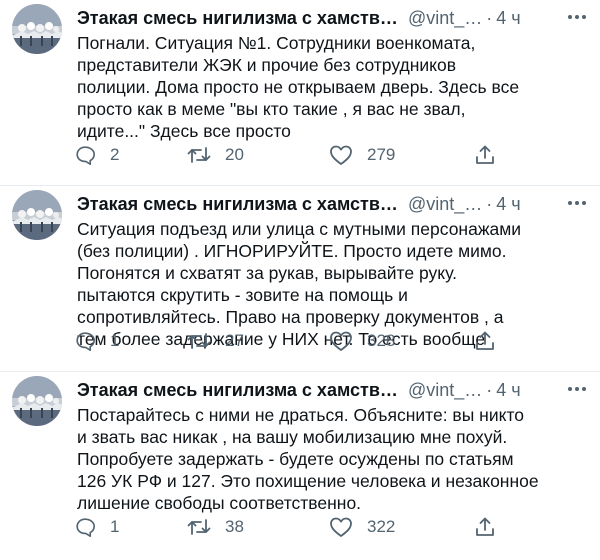 Image resolution: width=600 pixels, height=560 pixels. What do you see at coordinates (234, 526) in the screenshot?
I see `retweet-count: 38` at bounding box center [234, 526].